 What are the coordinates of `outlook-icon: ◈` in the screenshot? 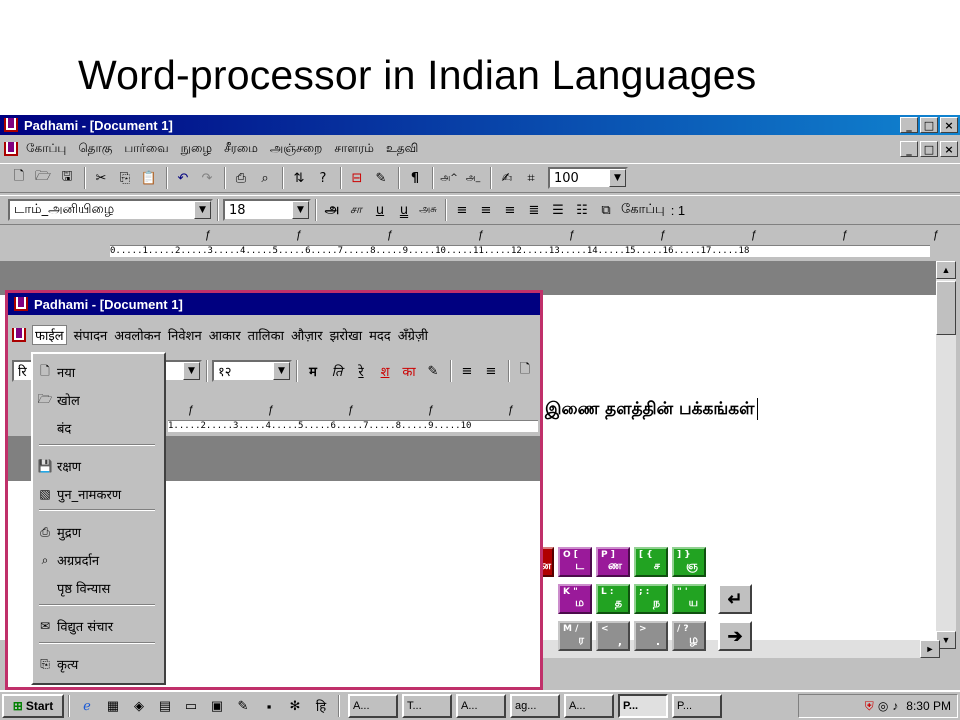 It's located at (139, 706).